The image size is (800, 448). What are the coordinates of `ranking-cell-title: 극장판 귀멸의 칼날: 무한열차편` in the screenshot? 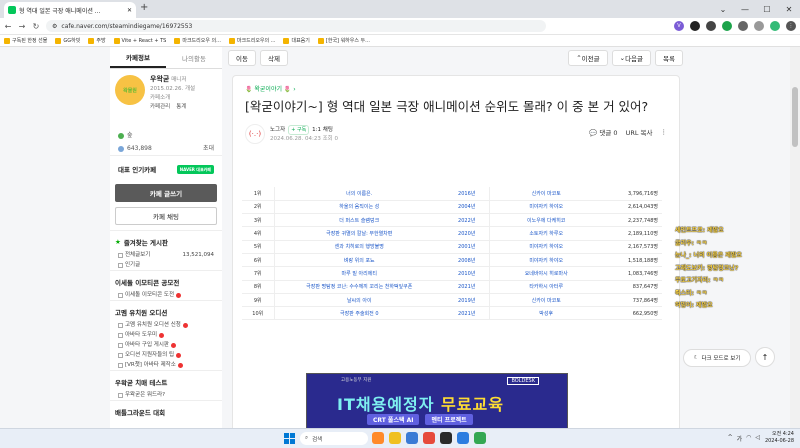 It's located at (359, 233).